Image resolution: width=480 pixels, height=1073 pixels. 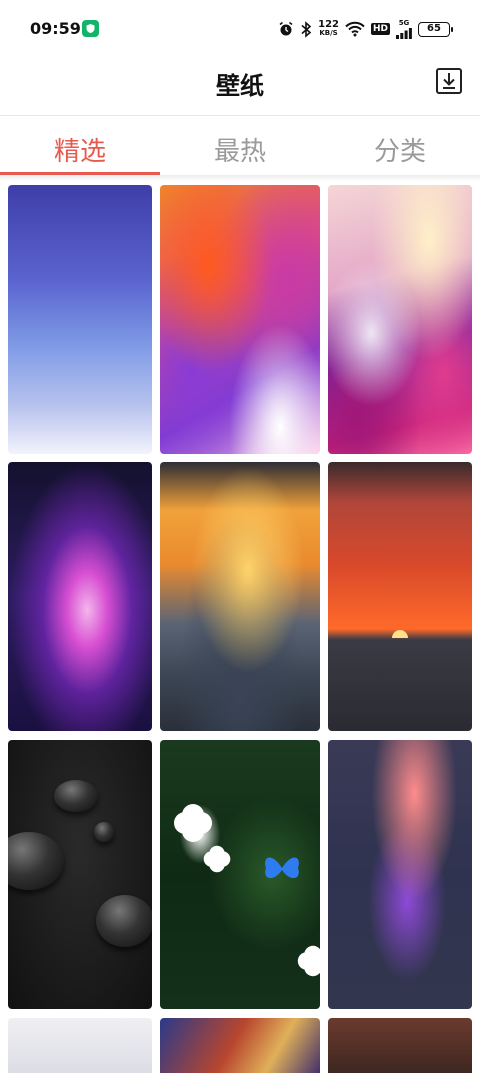 I want to click on tab-divider, so click(x=240, y=178).